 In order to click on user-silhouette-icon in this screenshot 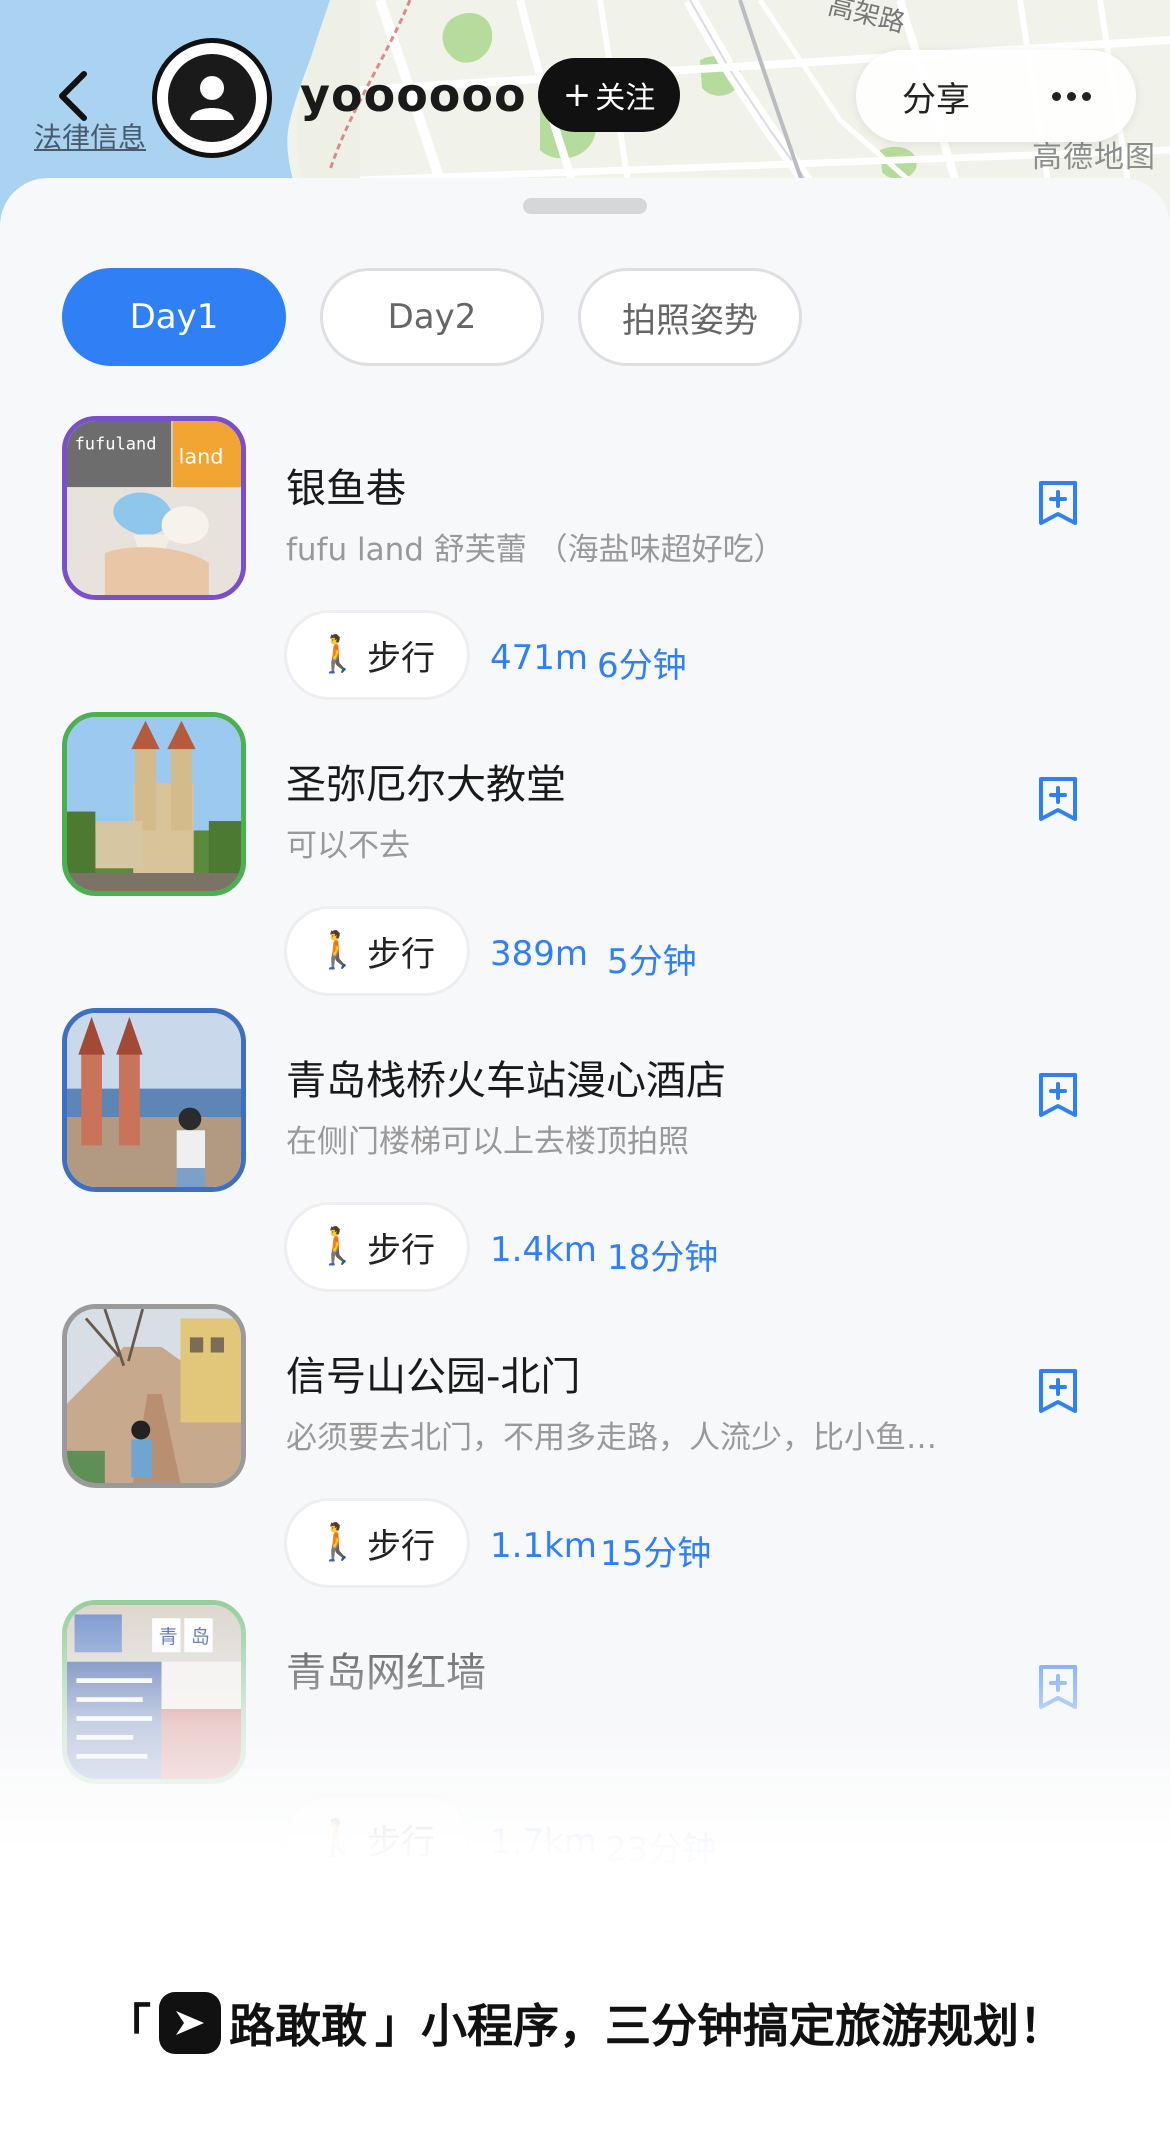, I will do `click(212, 98)`.